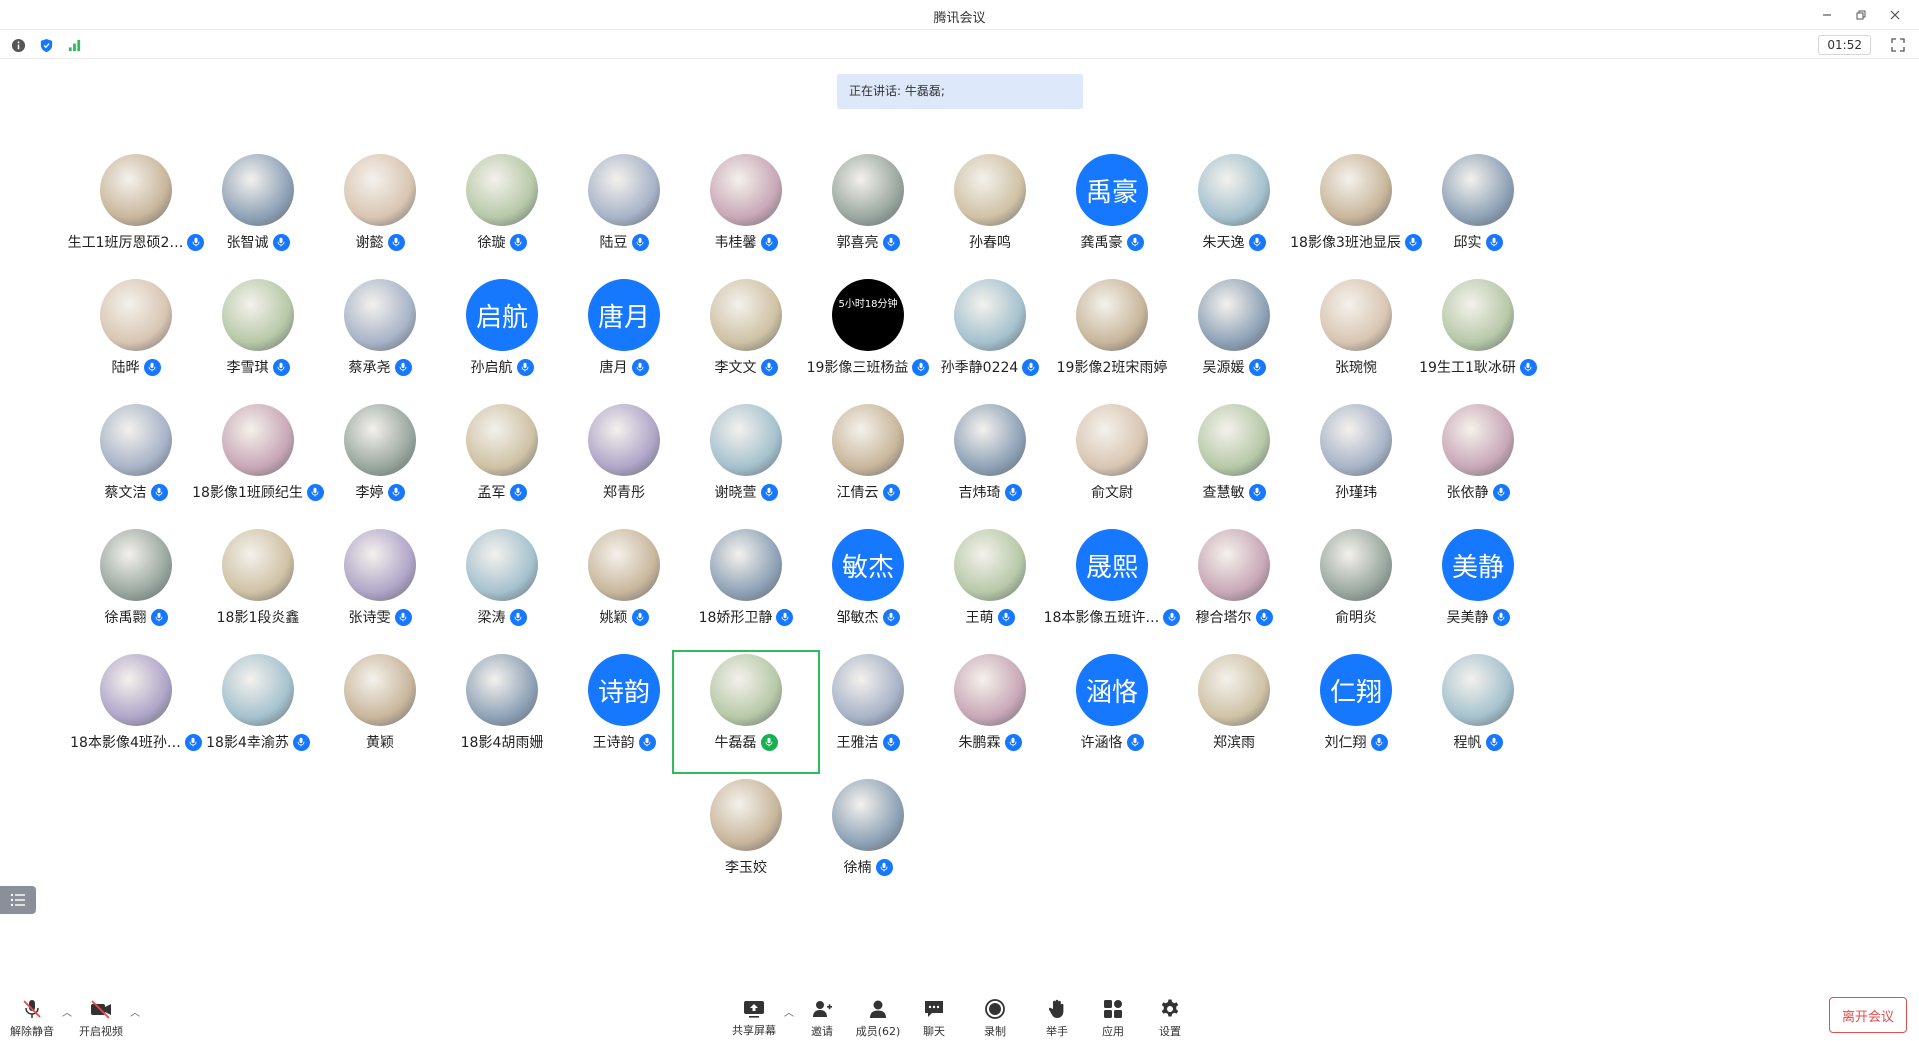 Image resolution: width=1919 pixels, height=1041 pixels. Describe the element at coordinates (502, 743) in the screenshot. I see `participant-name: 18影4胡雨姗` at that location.